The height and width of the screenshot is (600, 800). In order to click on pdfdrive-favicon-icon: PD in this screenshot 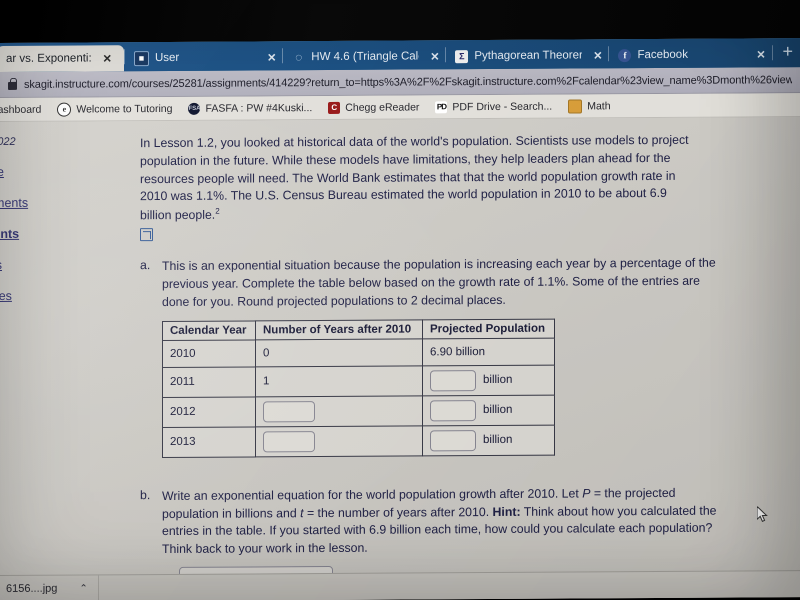, I will do `click(441, 106)`.